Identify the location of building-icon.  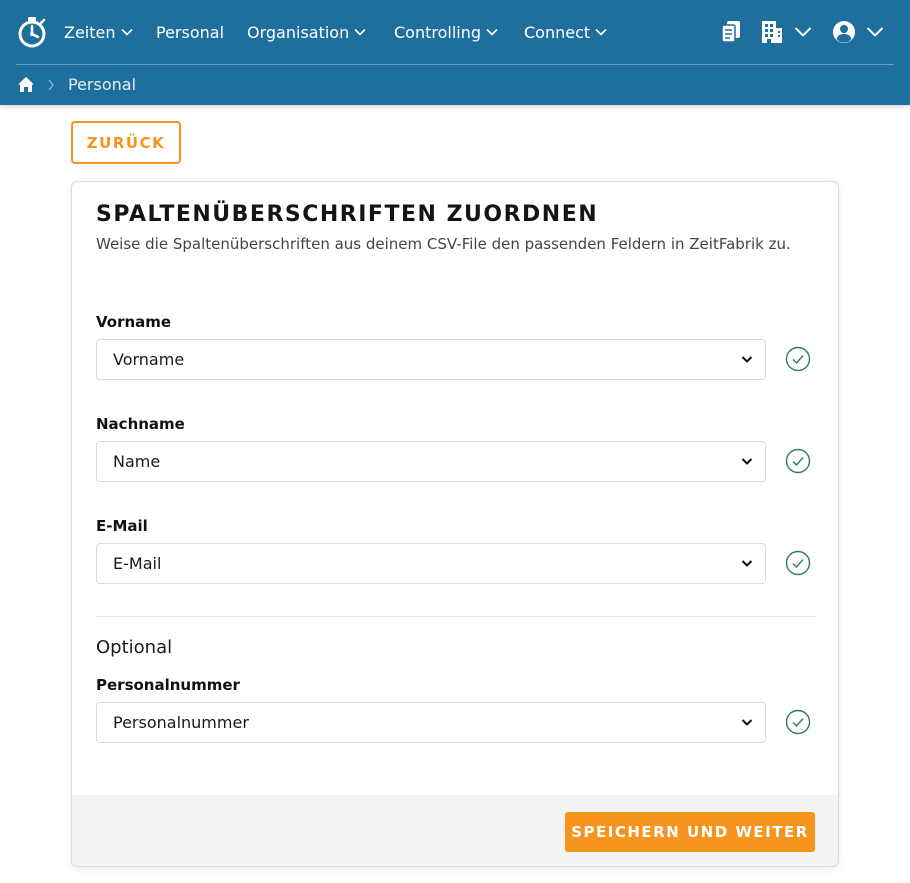
(772, 32).